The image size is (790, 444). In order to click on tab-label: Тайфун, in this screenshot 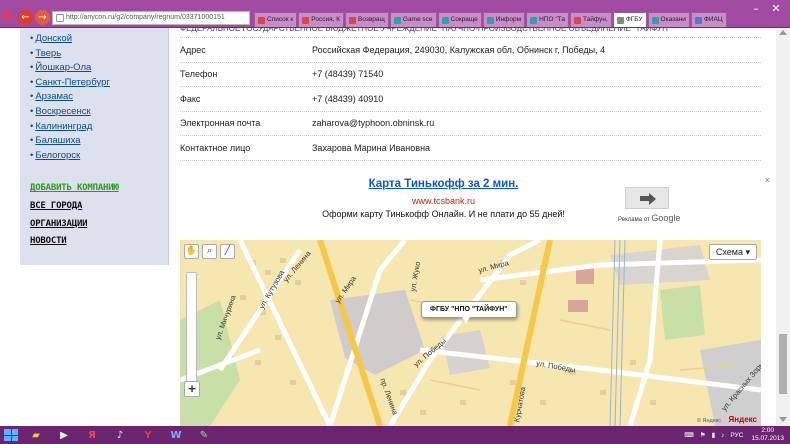, I will do `click(595, 19)`.